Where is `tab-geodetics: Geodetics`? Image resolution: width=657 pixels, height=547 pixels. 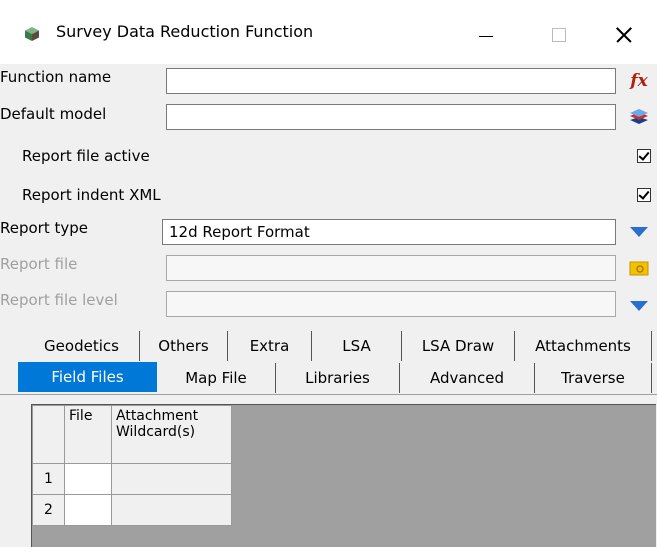 tab-geodetics: Geodetics is located at coordinates (82, 346).